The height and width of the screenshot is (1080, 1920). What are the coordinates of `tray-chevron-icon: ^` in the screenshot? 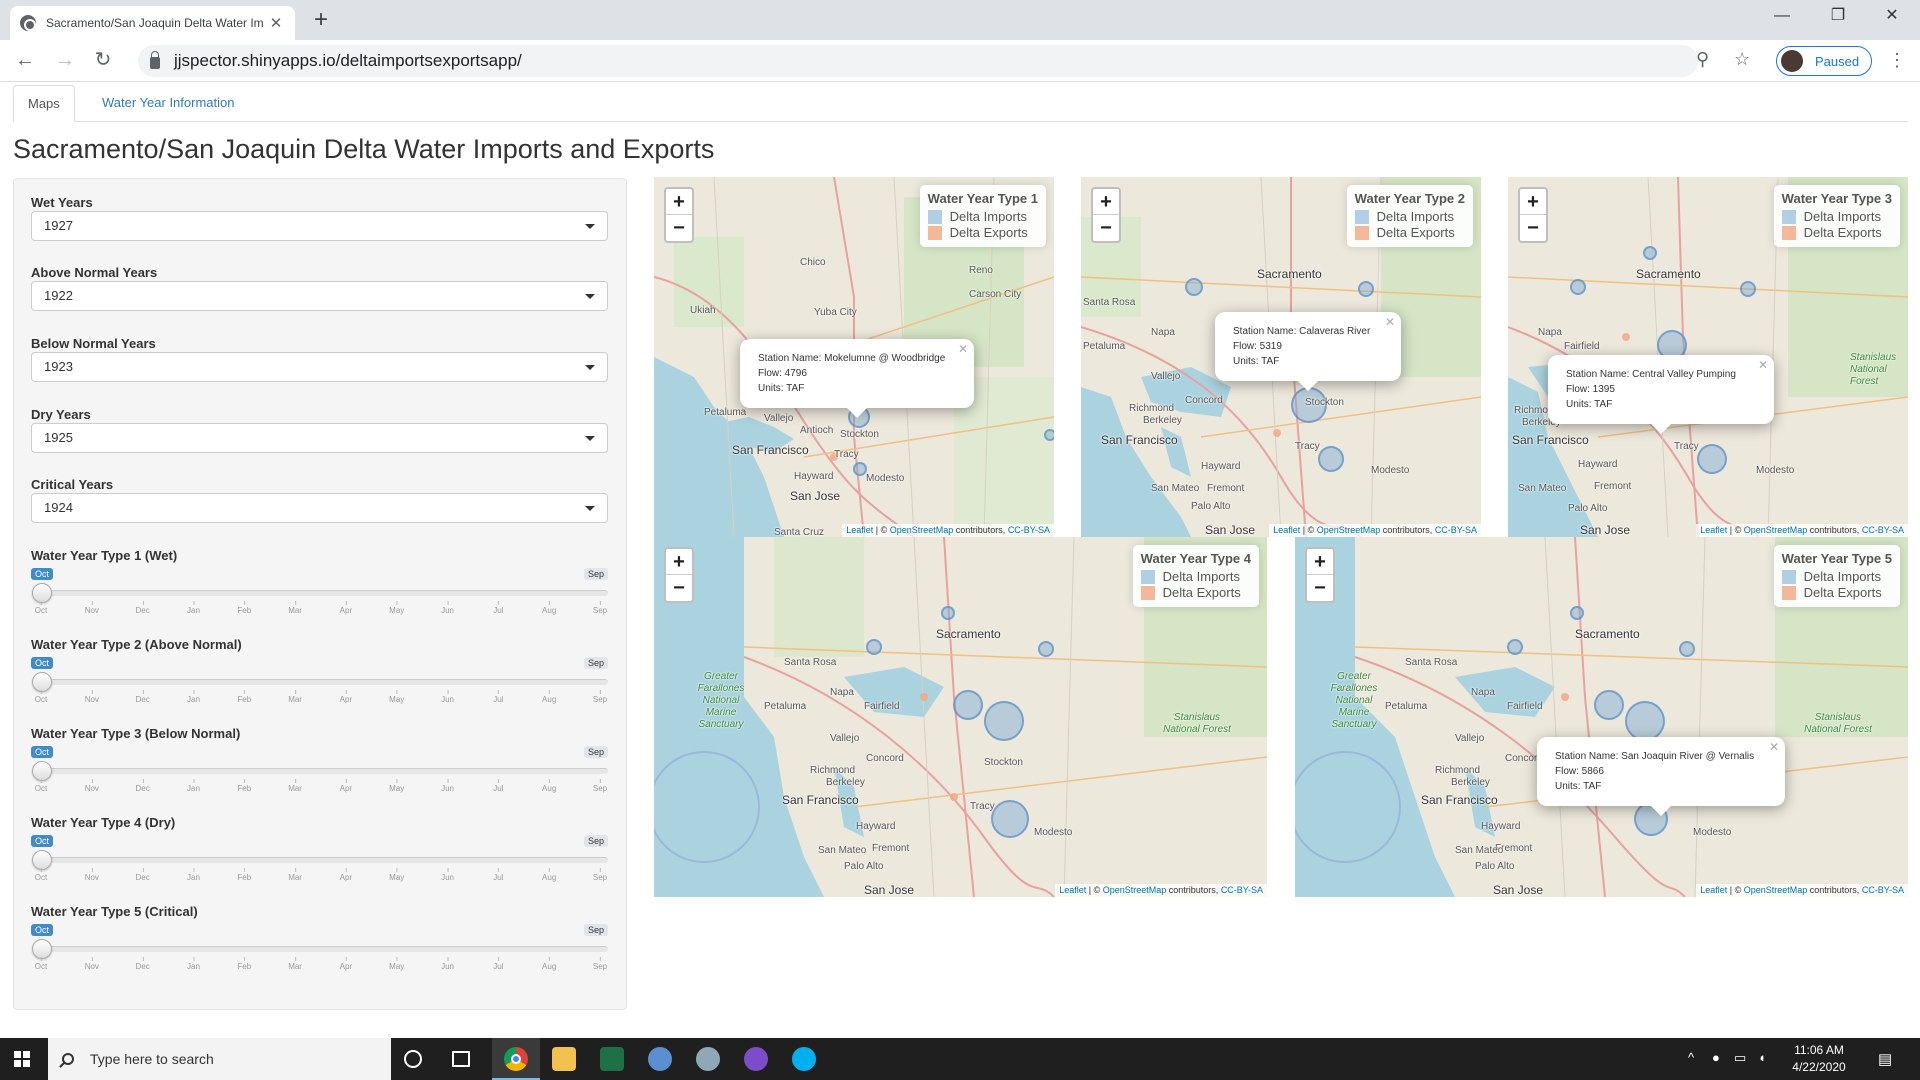 It's located at (1691, 1057).